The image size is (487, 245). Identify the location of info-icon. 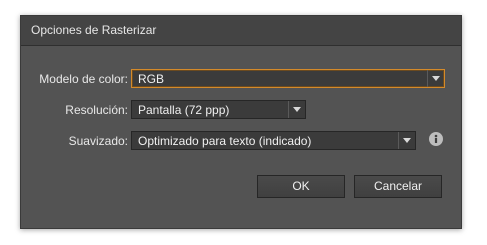
(436, 139).